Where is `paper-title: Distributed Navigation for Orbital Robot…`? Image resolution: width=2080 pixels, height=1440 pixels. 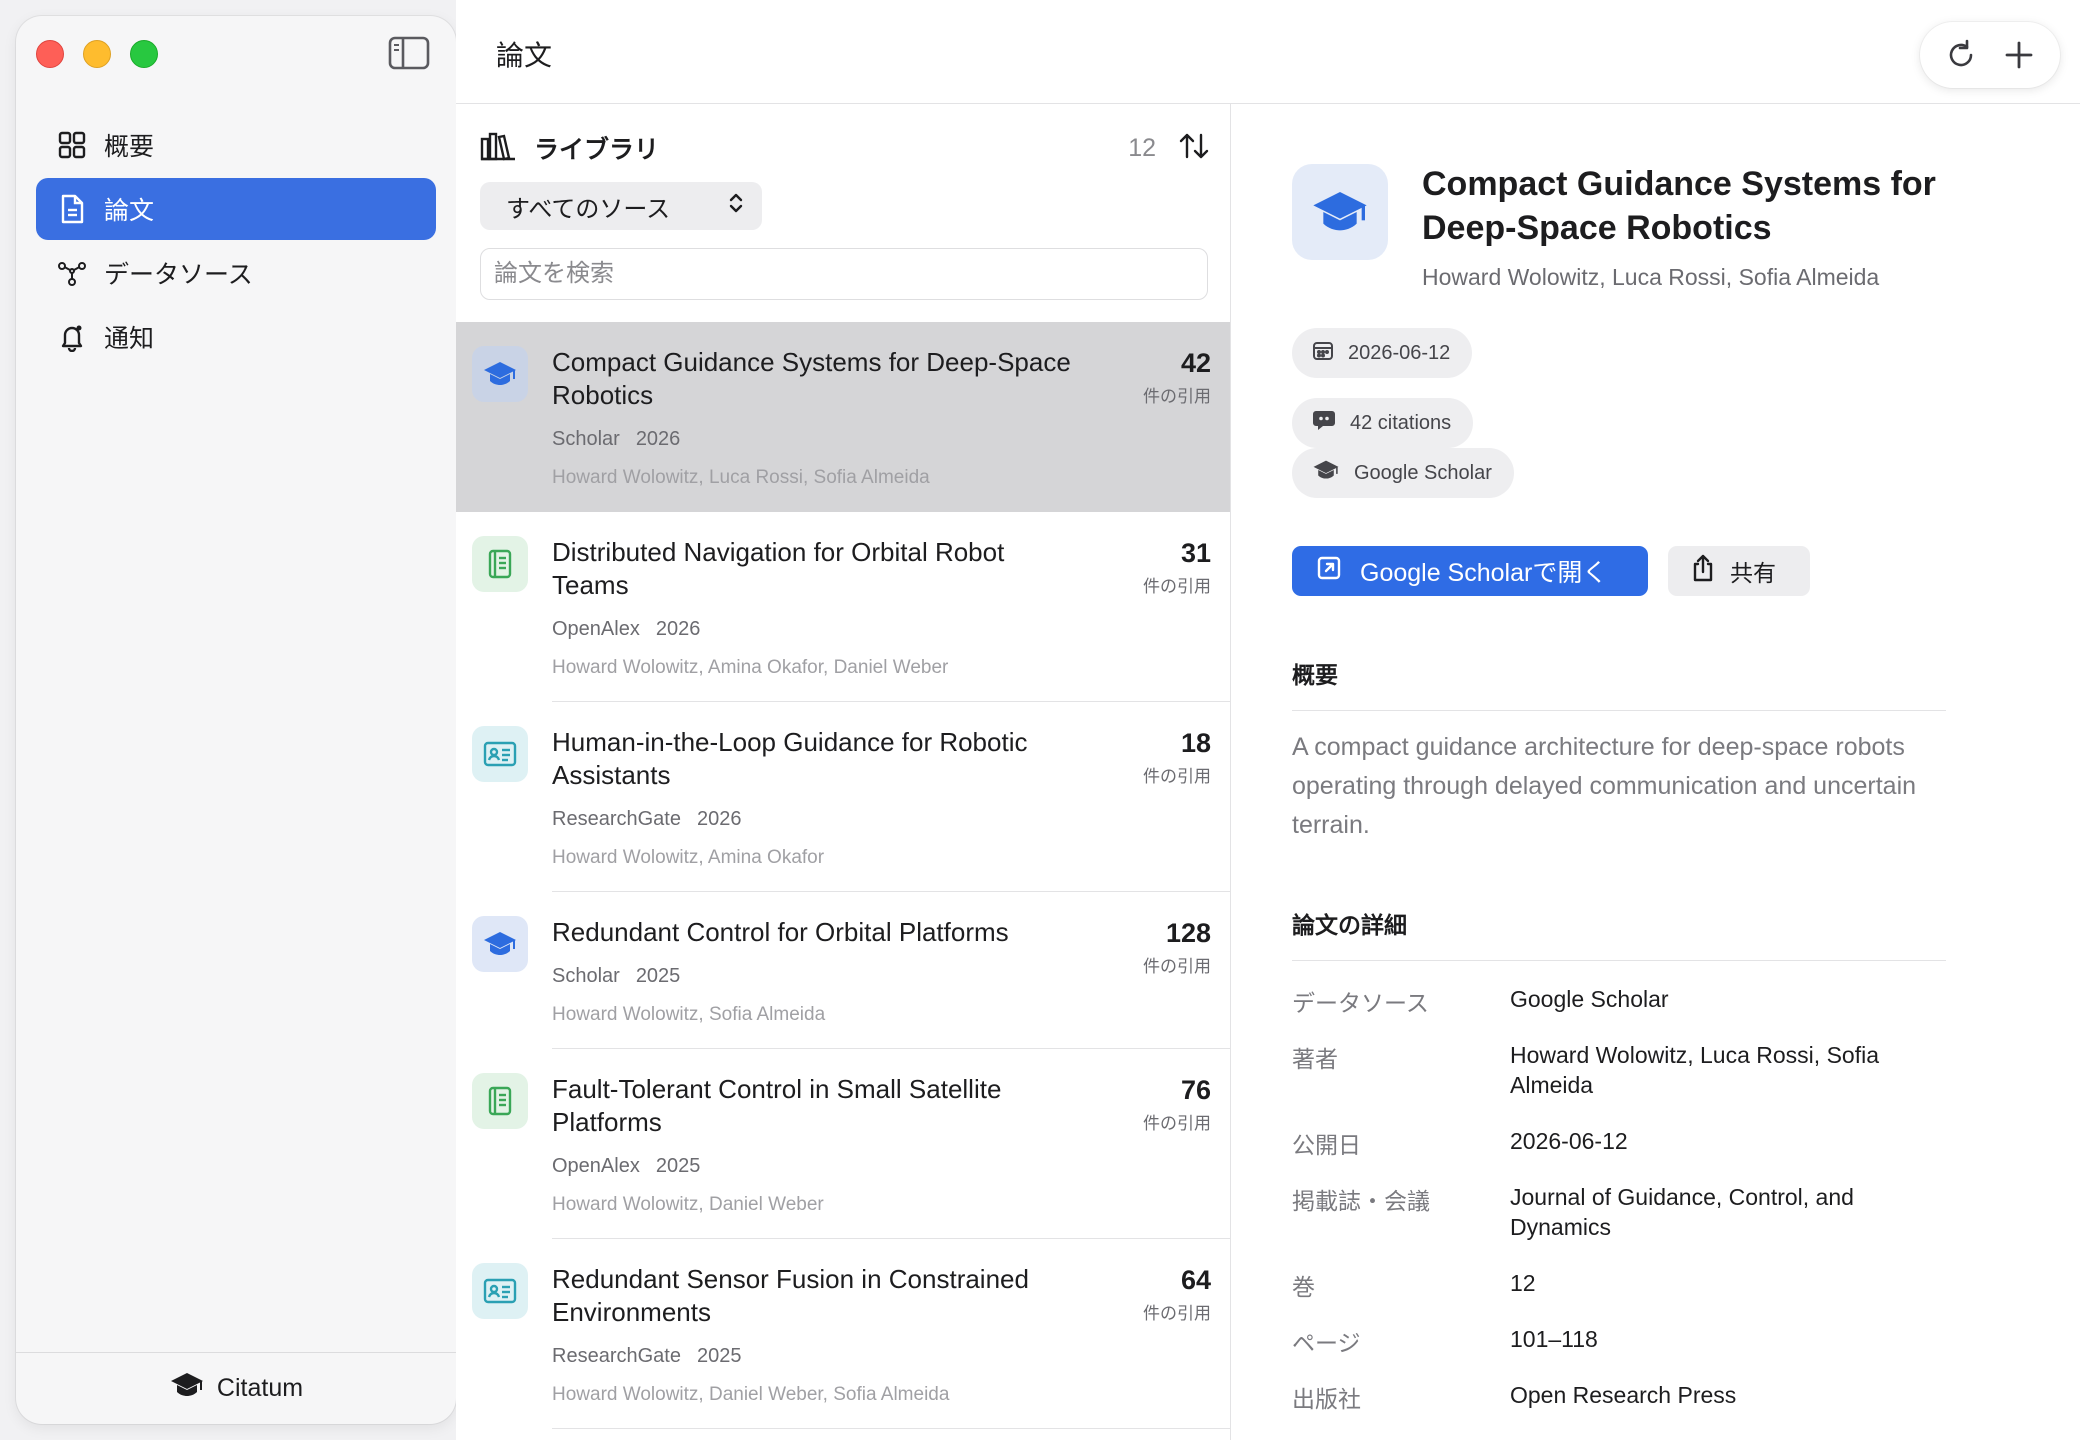
paper-title: Distributed Navigation for Orbital Robot… is located at coordinates (778, 568).